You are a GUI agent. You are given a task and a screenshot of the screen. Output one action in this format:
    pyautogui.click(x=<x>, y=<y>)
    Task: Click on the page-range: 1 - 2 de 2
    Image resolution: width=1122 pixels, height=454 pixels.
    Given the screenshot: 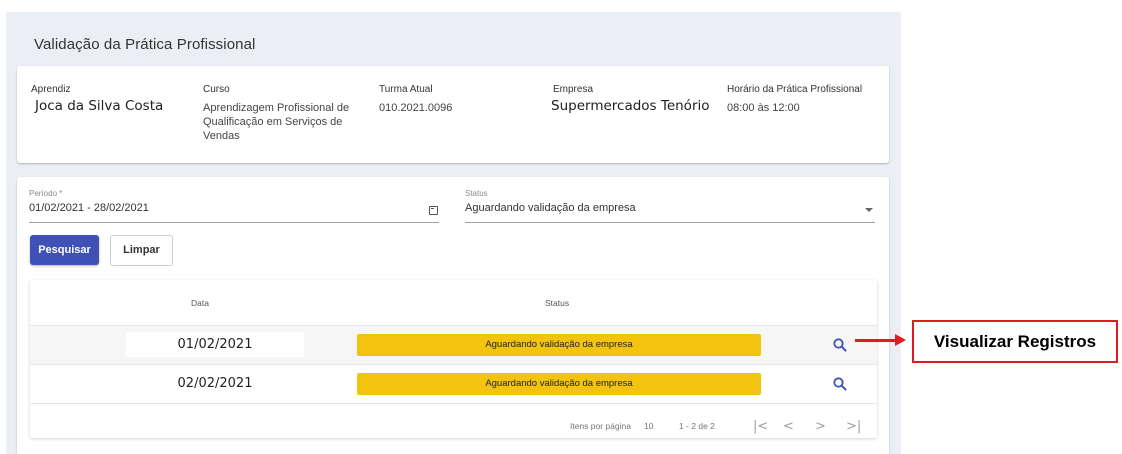 What is the action you would take?
    pyautogui.click(x=697, y=426)
    